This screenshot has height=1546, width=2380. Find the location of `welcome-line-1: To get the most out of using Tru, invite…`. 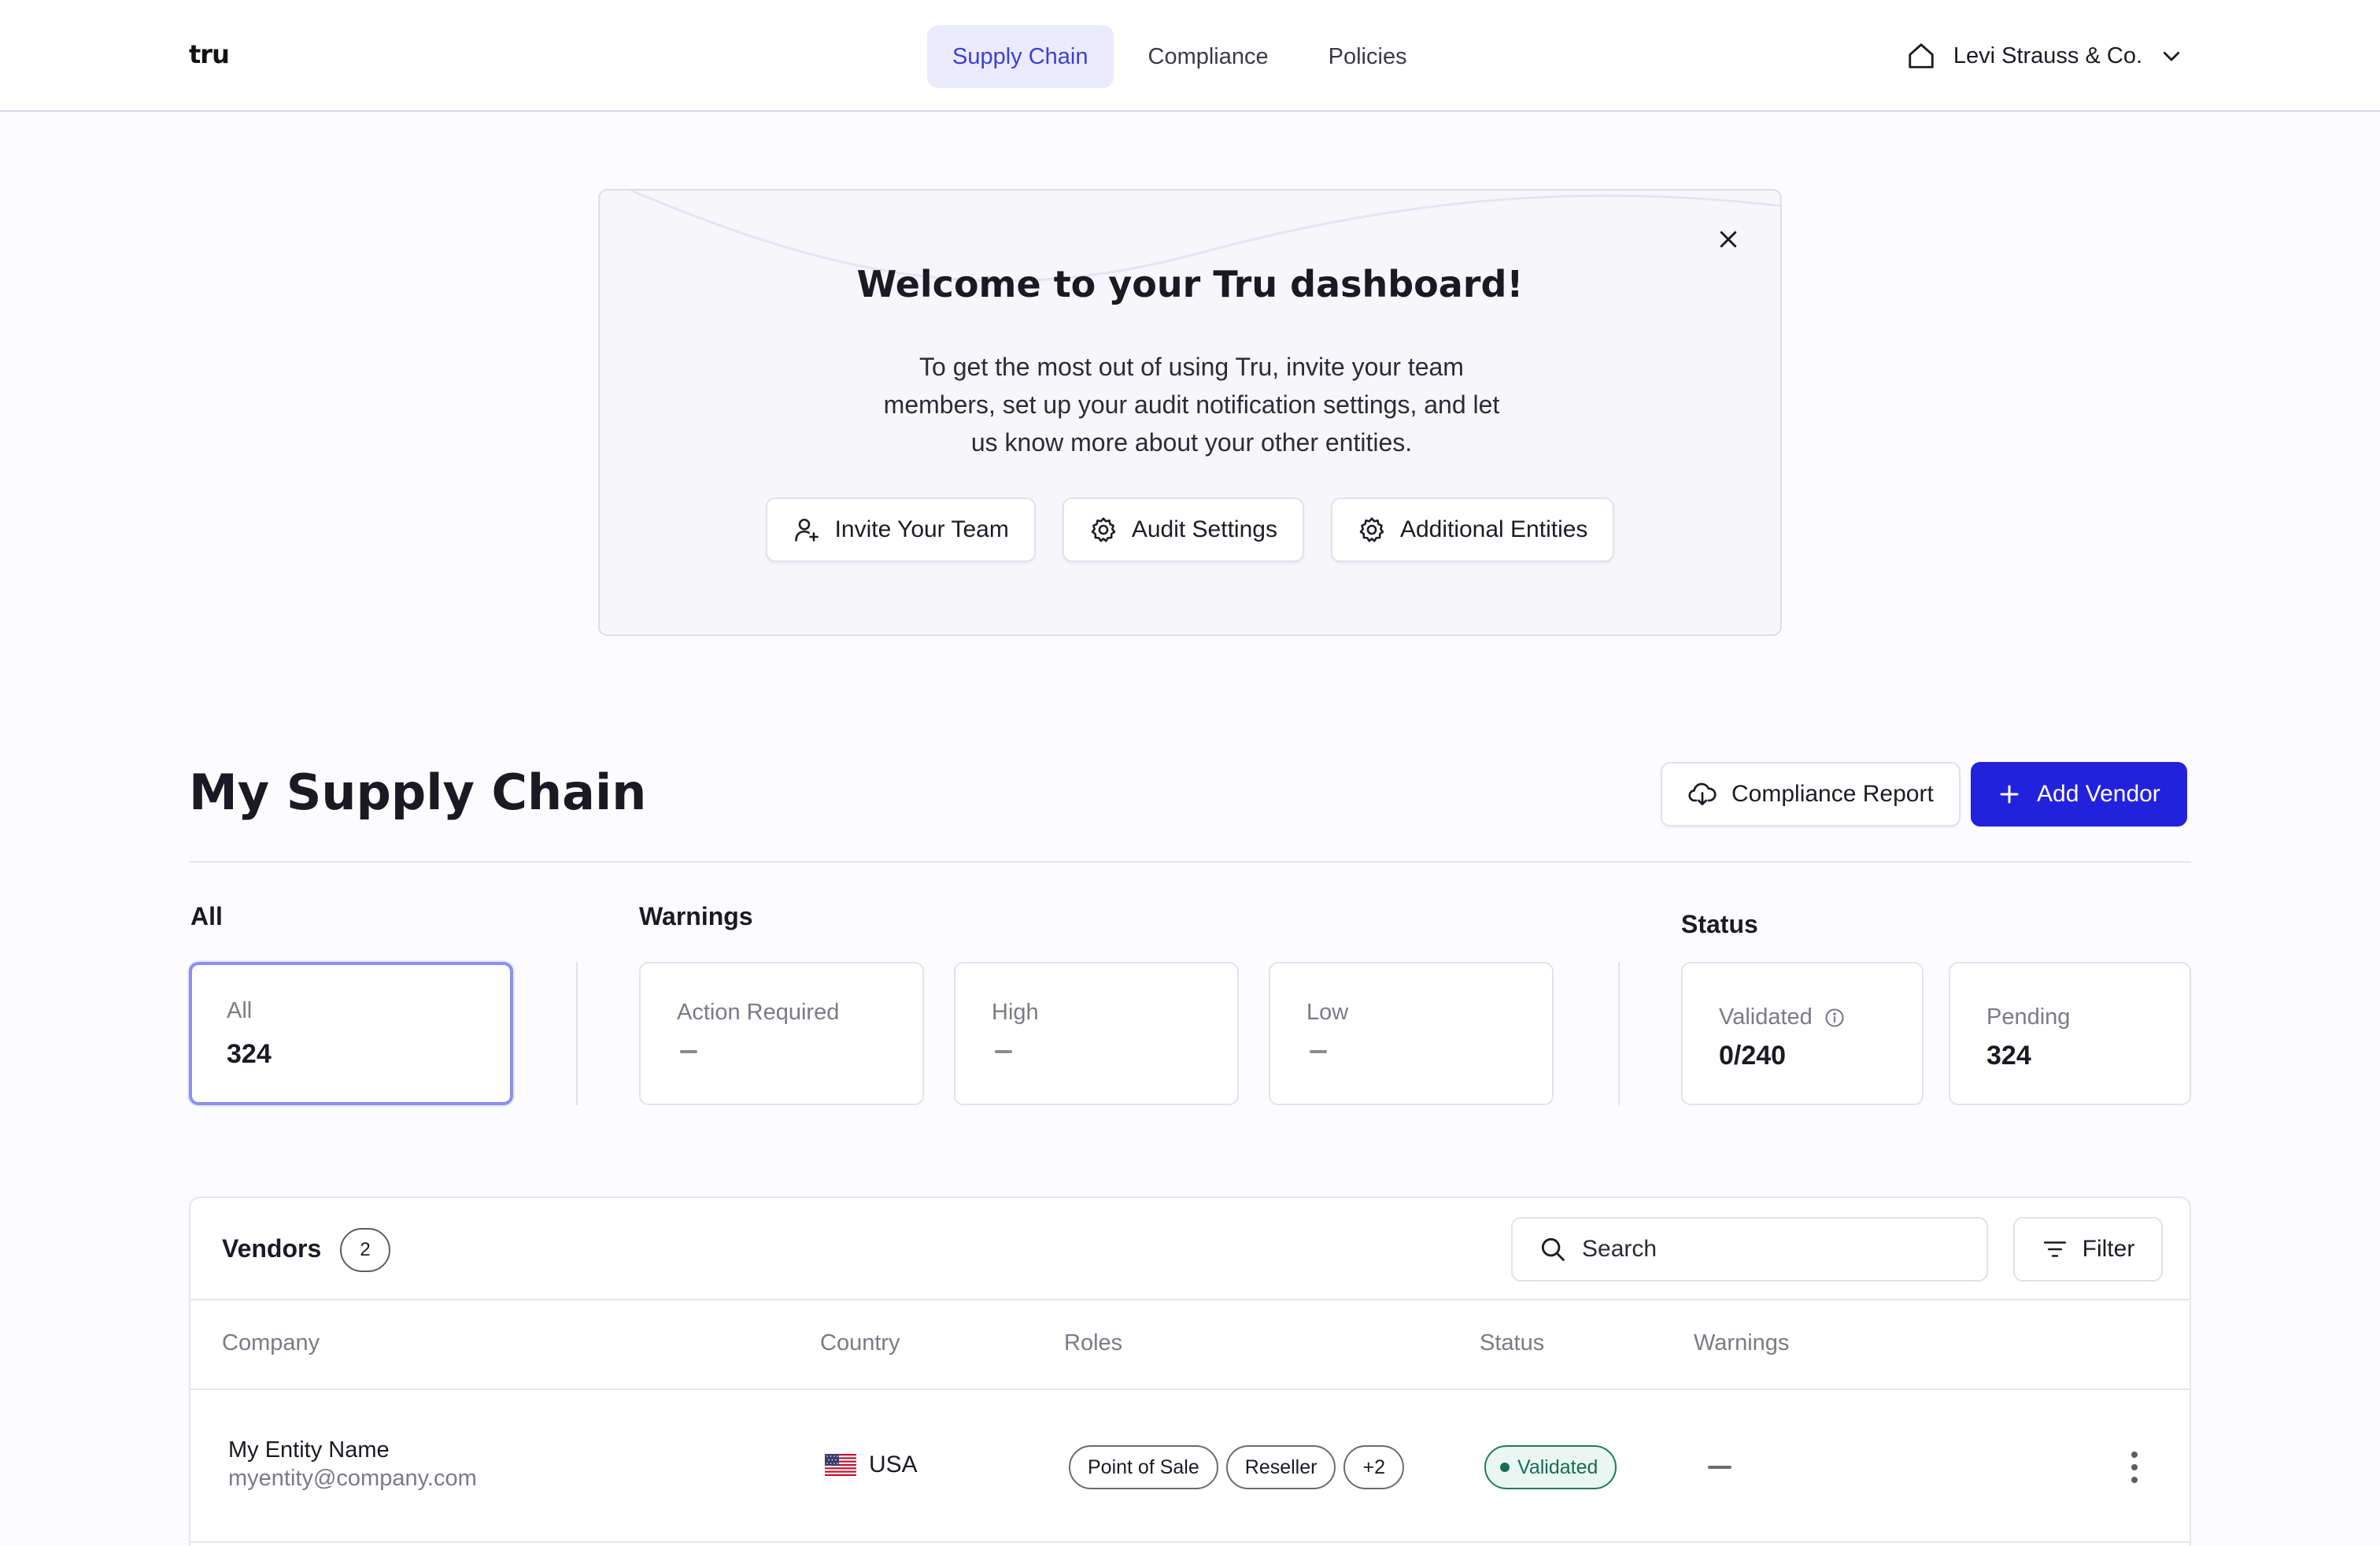

welcome-line-1: To get the most out of using Tru, invite… is located at coordinates (1191, 367).